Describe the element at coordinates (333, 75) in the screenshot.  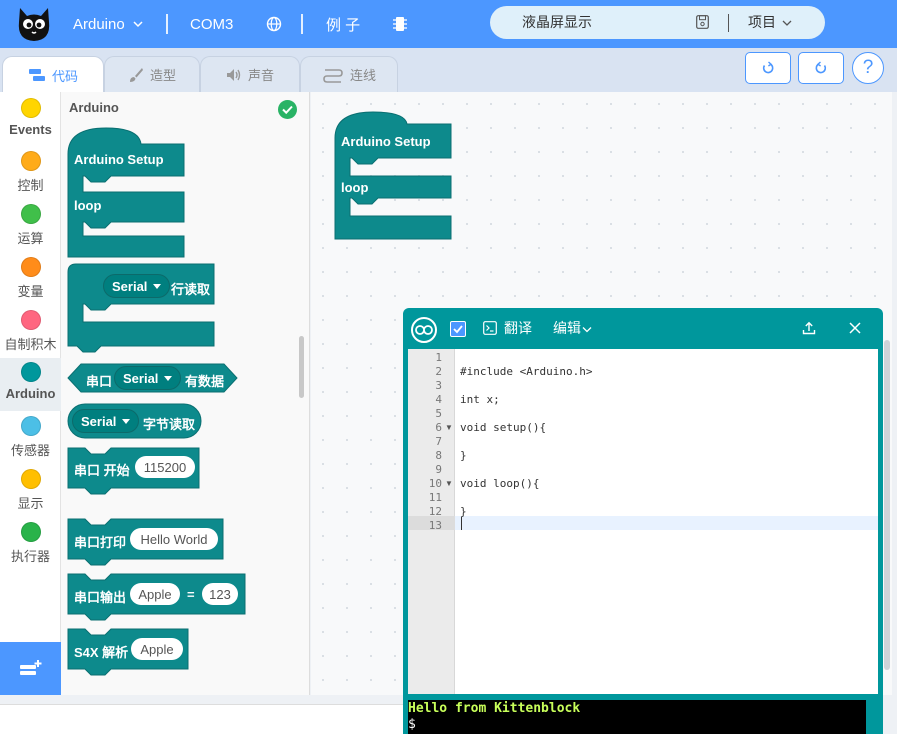
I see `wire-icon` at that location.